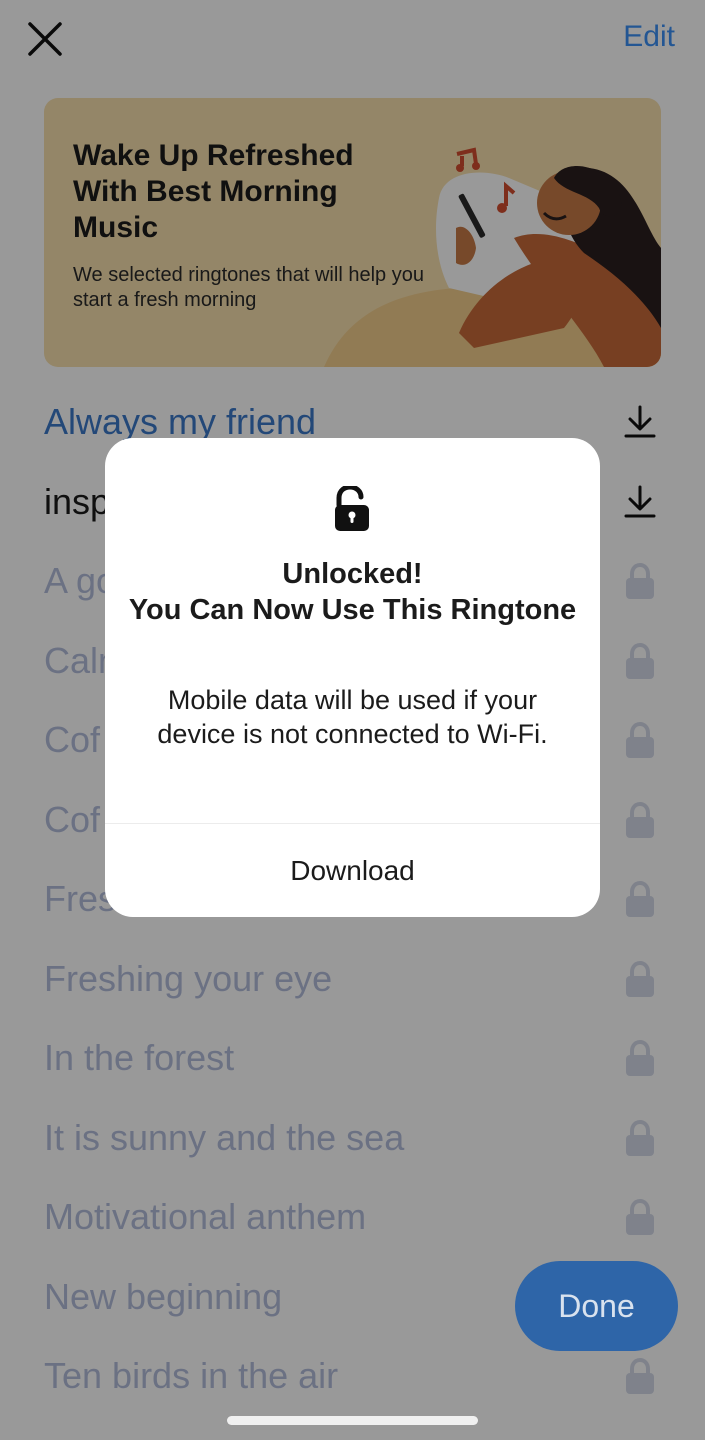 This screenshot has width=705, height=1440. What do you see at coordinates (352, 870) in the screenshot?
I see `download-button: Download` at bounding box center [352, 870].